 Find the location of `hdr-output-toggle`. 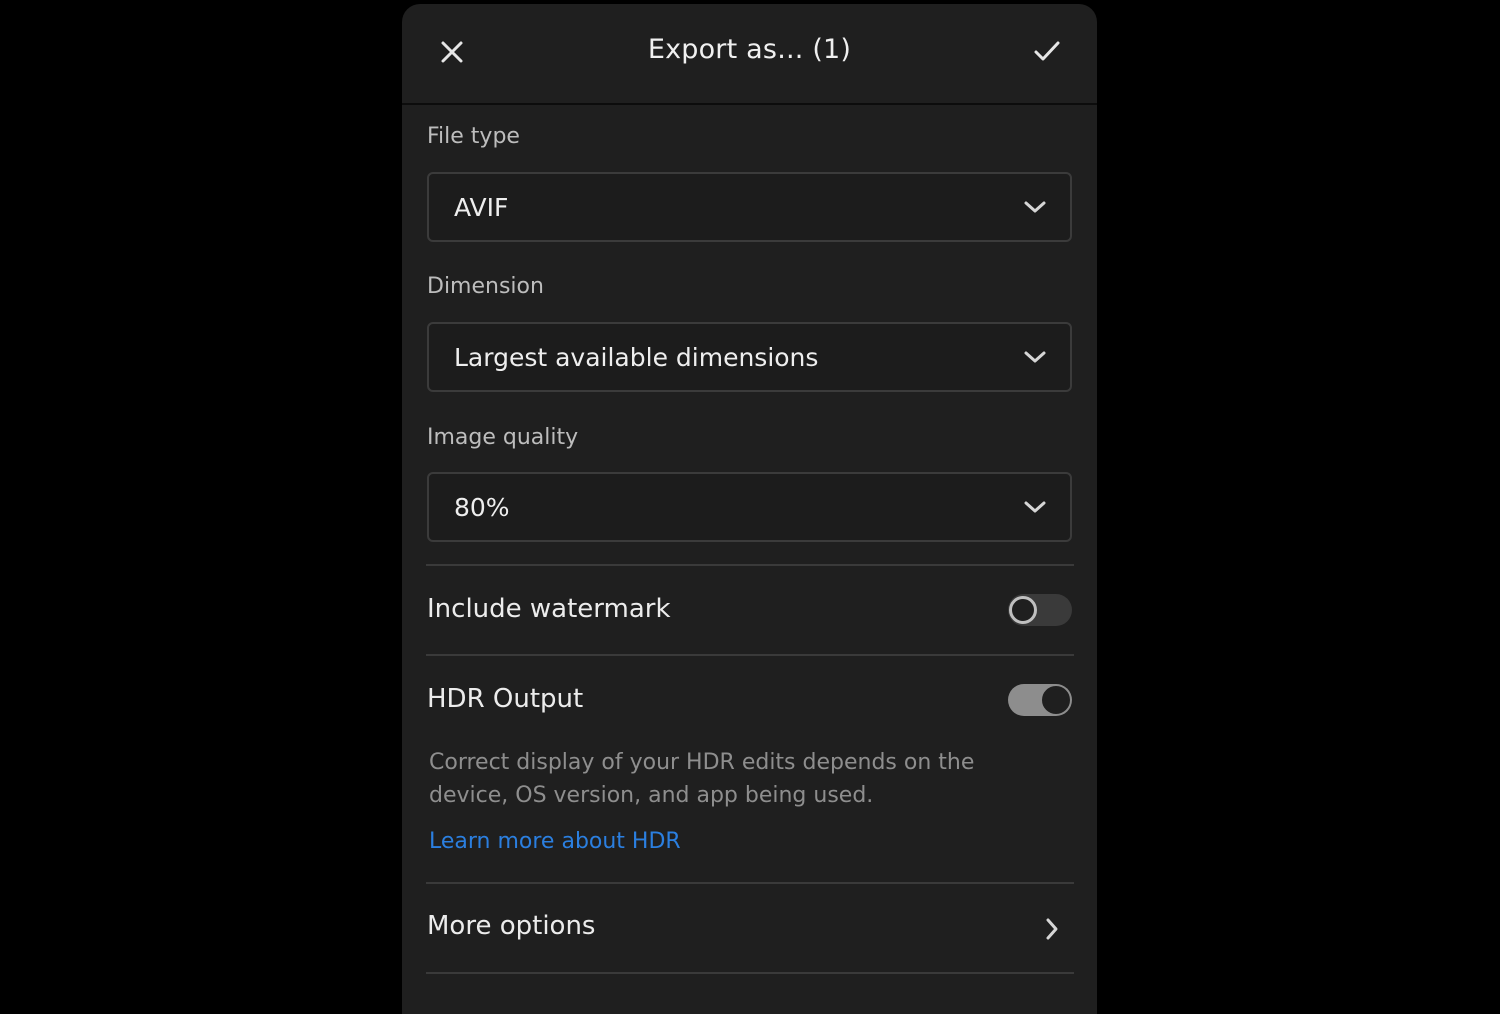

hdr-output-toggle is located at coordinates (1040, 700).